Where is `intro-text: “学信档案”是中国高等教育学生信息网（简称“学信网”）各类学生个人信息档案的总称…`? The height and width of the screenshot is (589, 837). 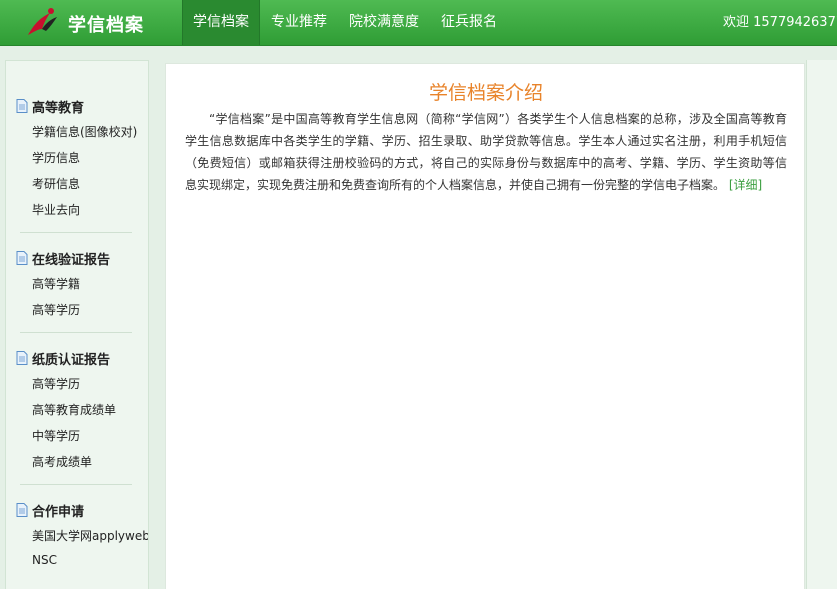 intro-text: “学信档案”是中国高等教育学生信息网（简称“学信网”）各类学生个人信息档案的总称… is located at coordinates (486, 152).